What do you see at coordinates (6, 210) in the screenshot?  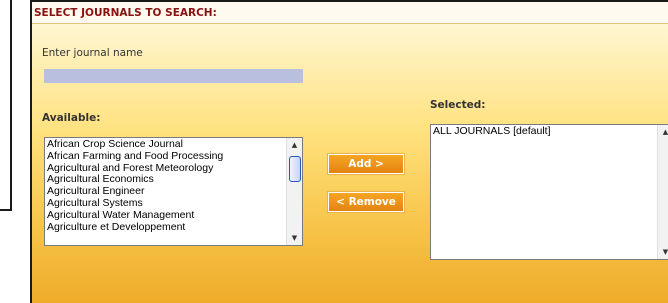 I see `left-border-foot` at bounding box center [6, 210].